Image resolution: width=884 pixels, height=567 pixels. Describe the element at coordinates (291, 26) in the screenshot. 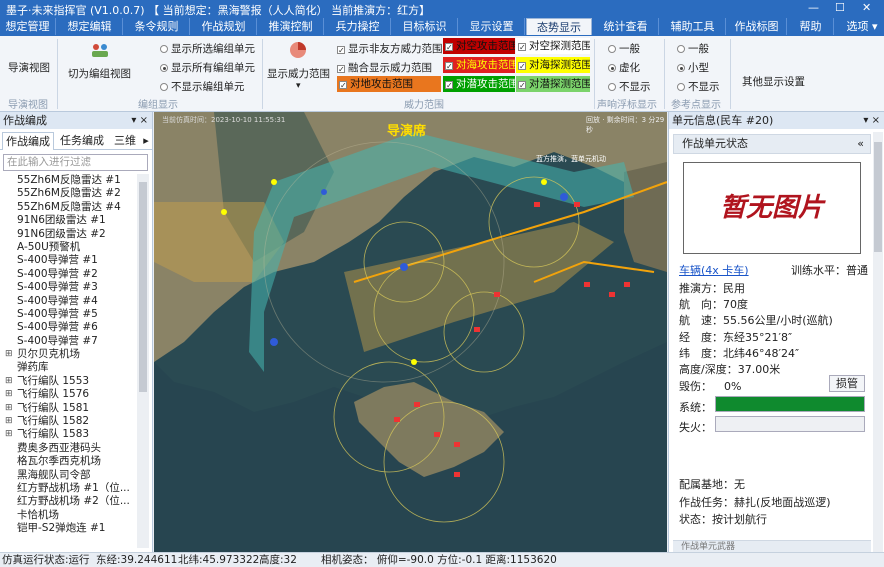

I see `menu-sim-control: 推演控制` at that location.